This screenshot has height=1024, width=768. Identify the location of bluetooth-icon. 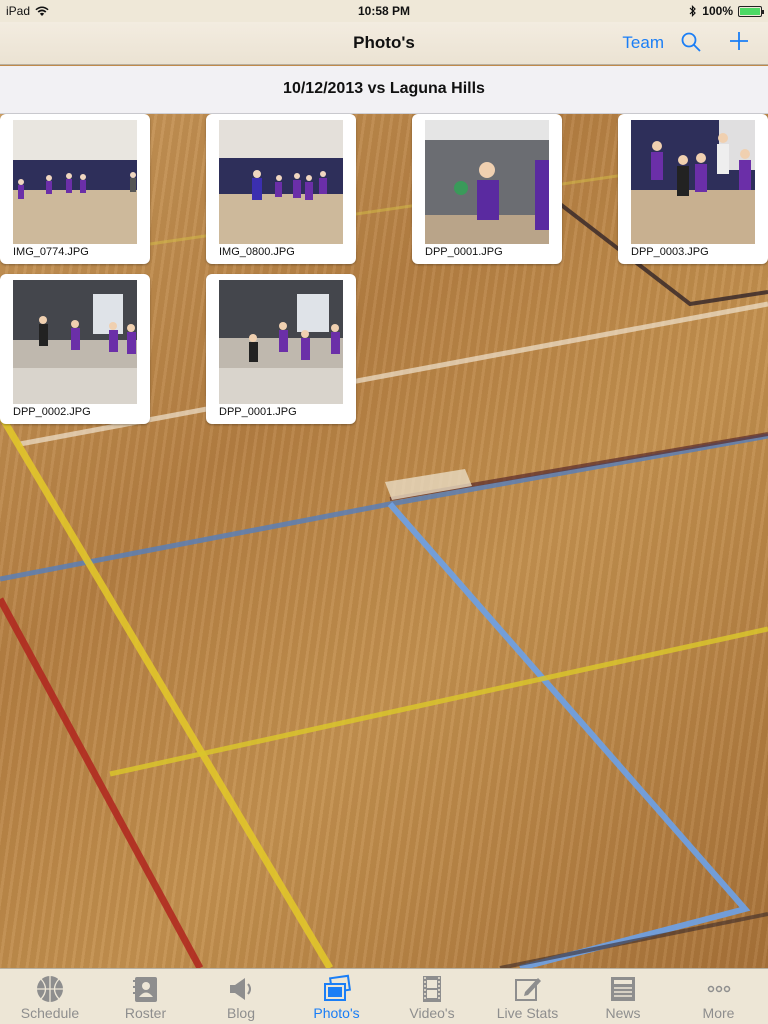
(693, 11).